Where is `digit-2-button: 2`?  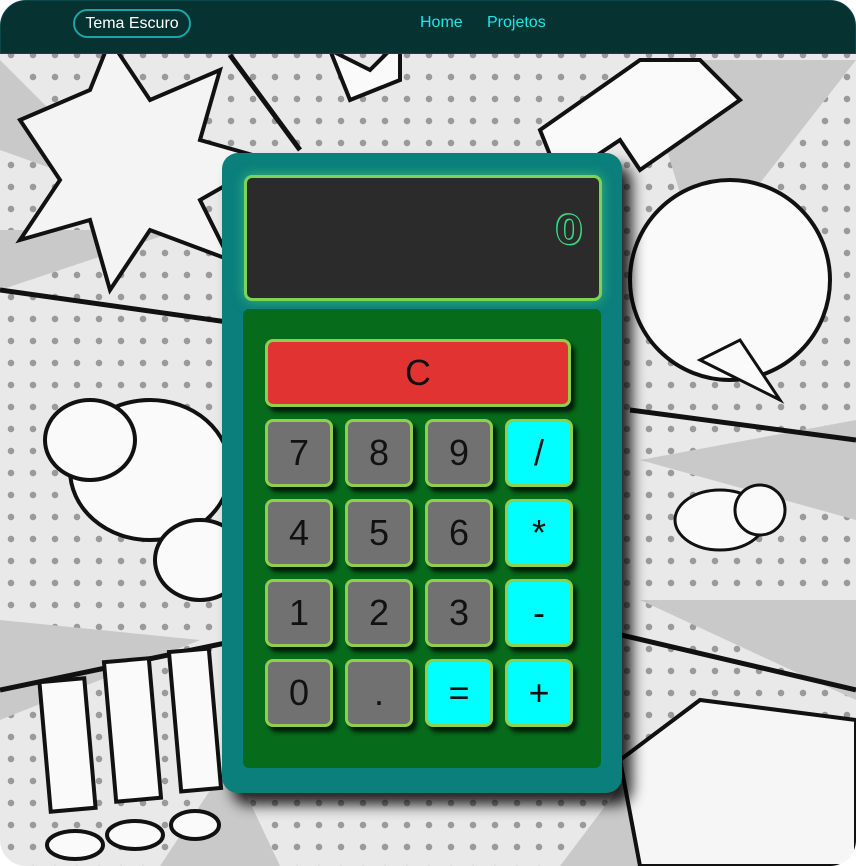 digit-2-button: 2 is located at coordinates (379, 613).